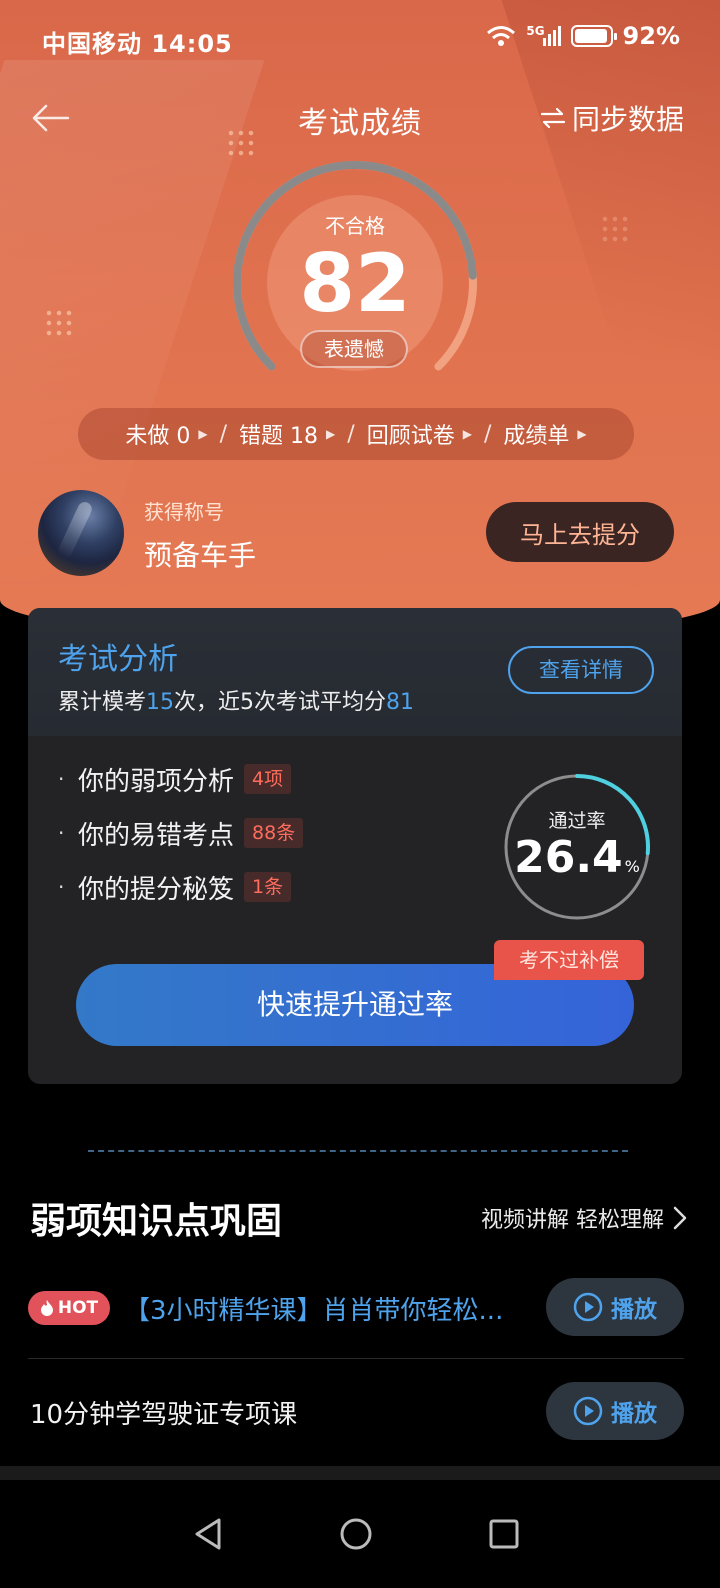  I want to click on list-item-label: 你的弱项分析, so click(156, 781).